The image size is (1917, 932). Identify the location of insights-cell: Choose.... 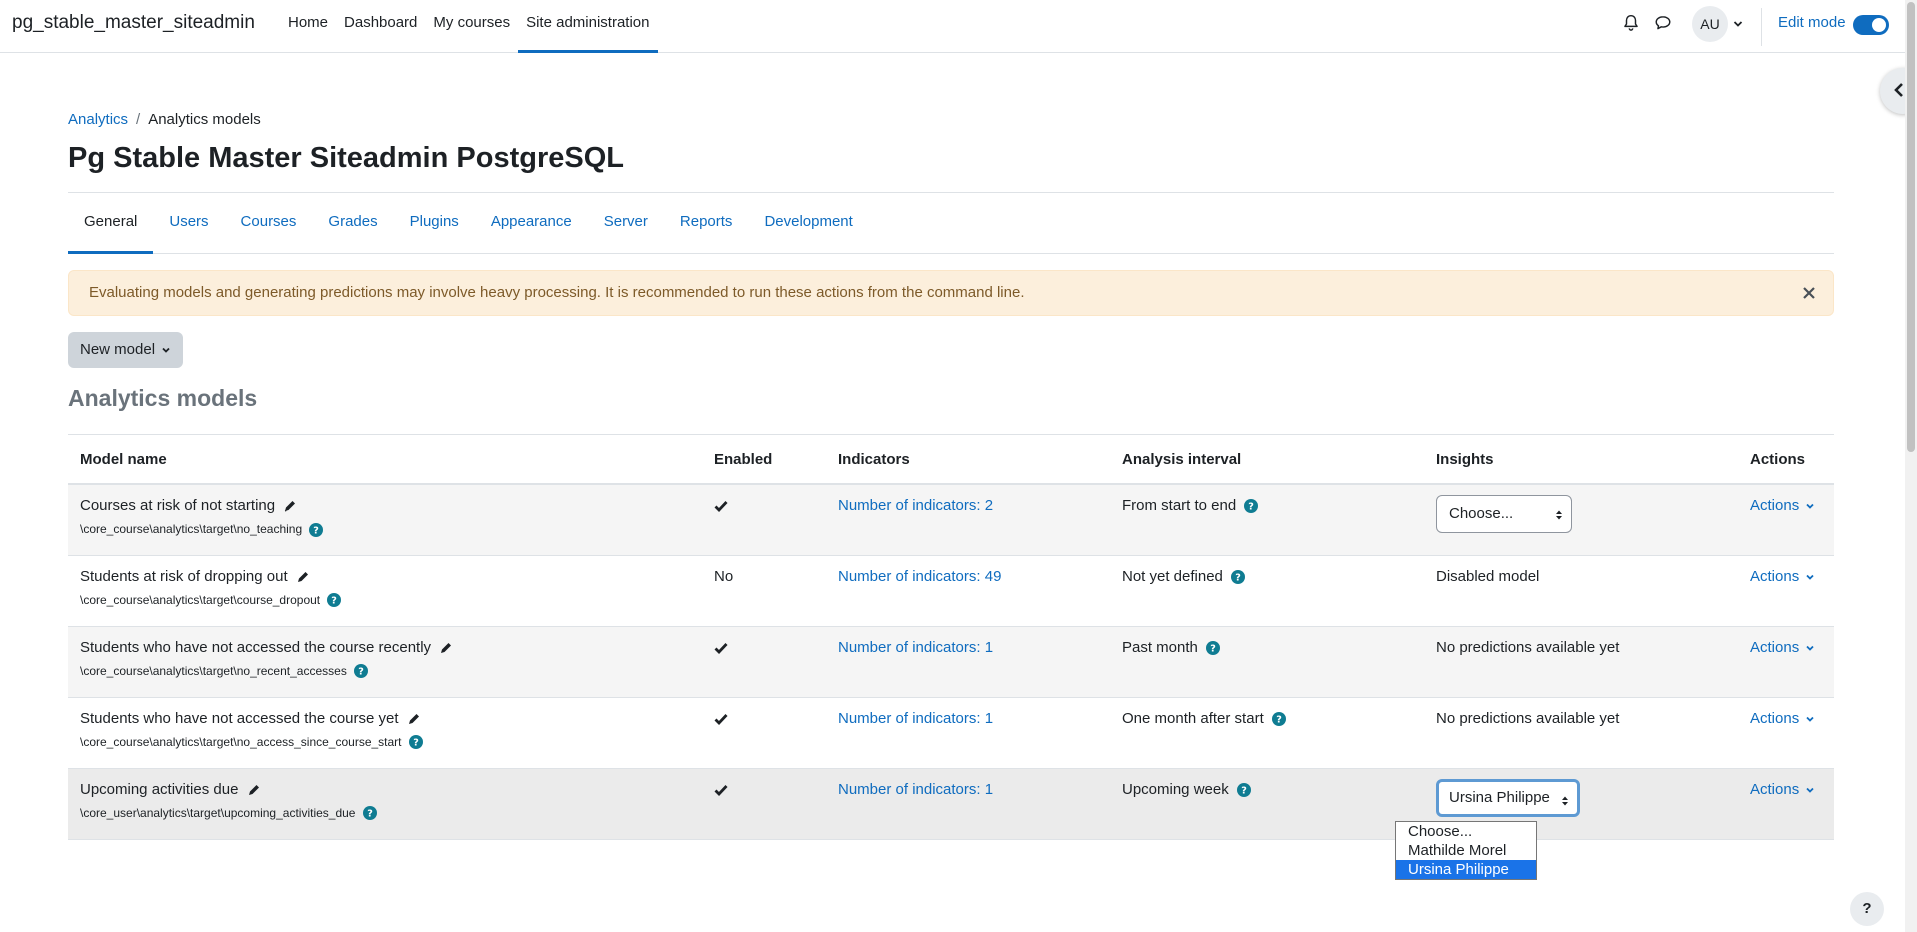
(1581, 520).